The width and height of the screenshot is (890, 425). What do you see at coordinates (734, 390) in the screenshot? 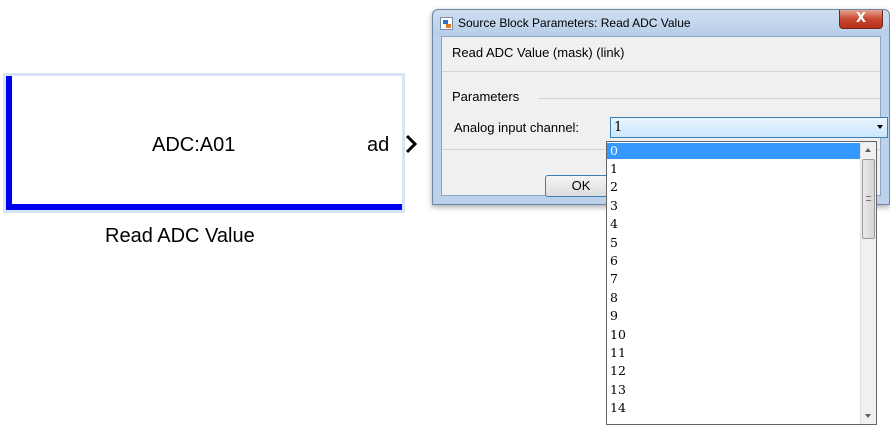
I see `dropdown-option: 13` at bounding box center [734, 390].